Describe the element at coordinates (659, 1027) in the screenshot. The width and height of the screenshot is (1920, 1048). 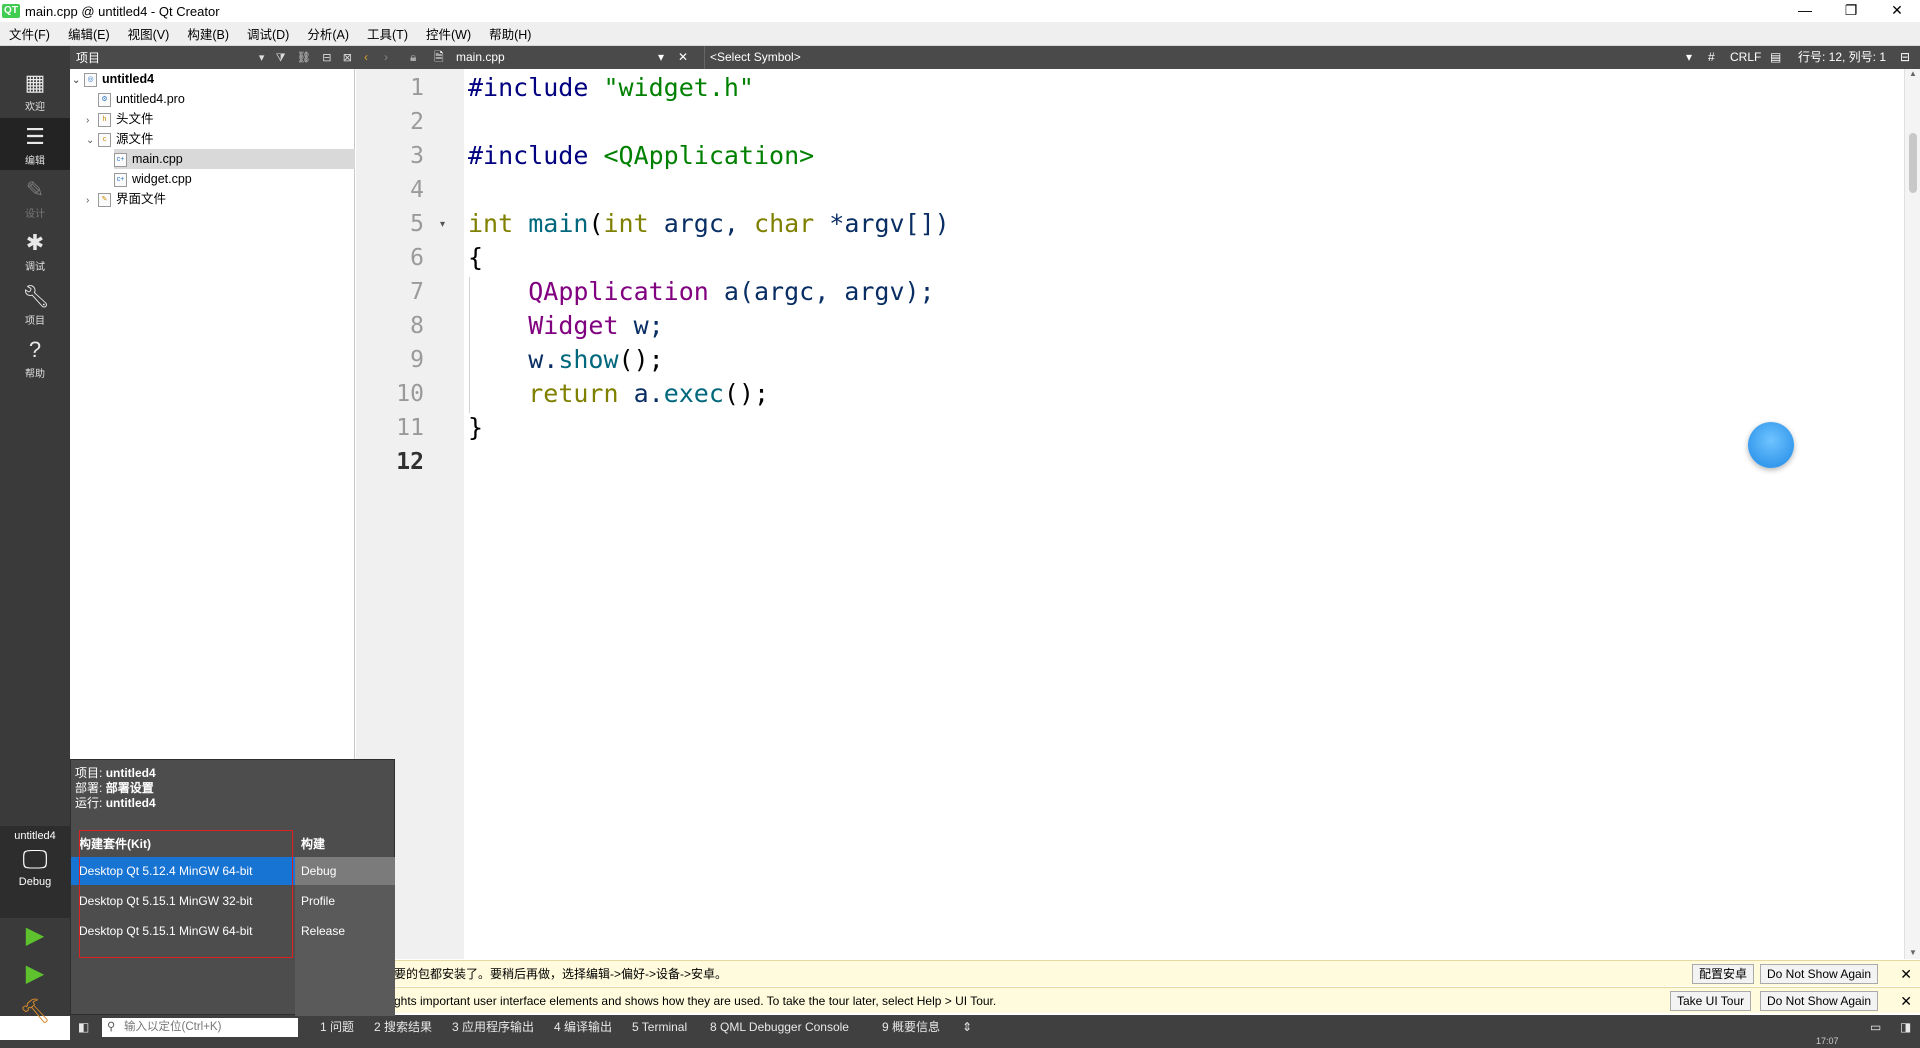
I see `tab-terminal: 5 Terminal` at that location.